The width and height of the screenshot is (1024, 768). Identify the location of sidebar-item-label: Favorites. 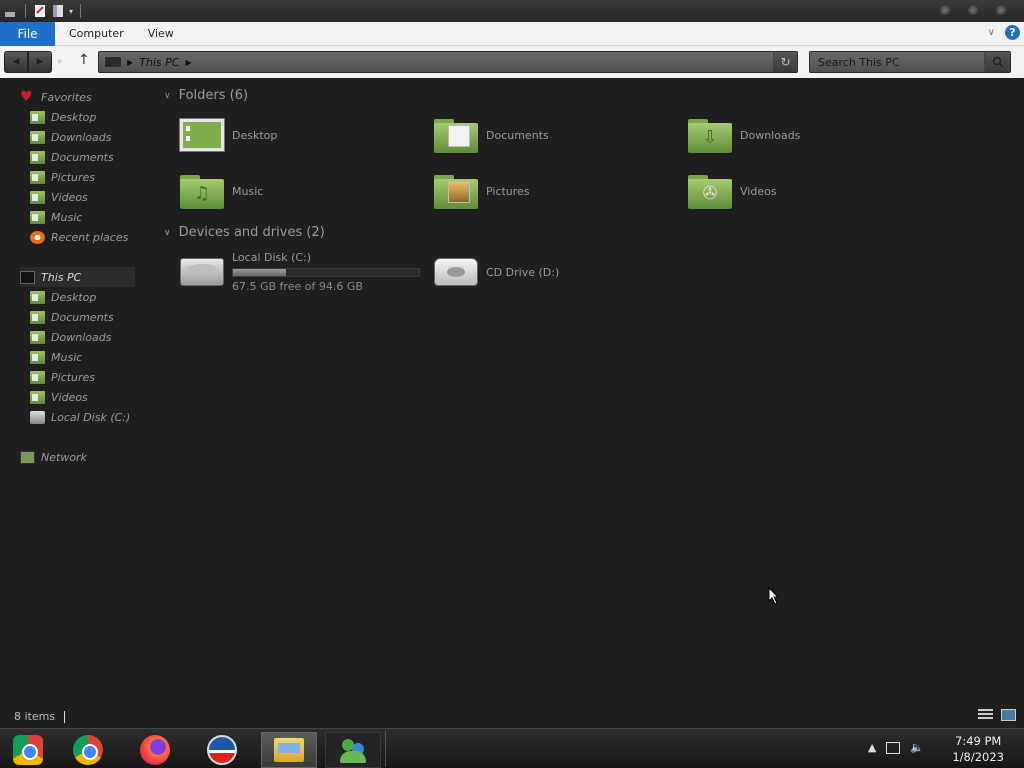
(66, 97).